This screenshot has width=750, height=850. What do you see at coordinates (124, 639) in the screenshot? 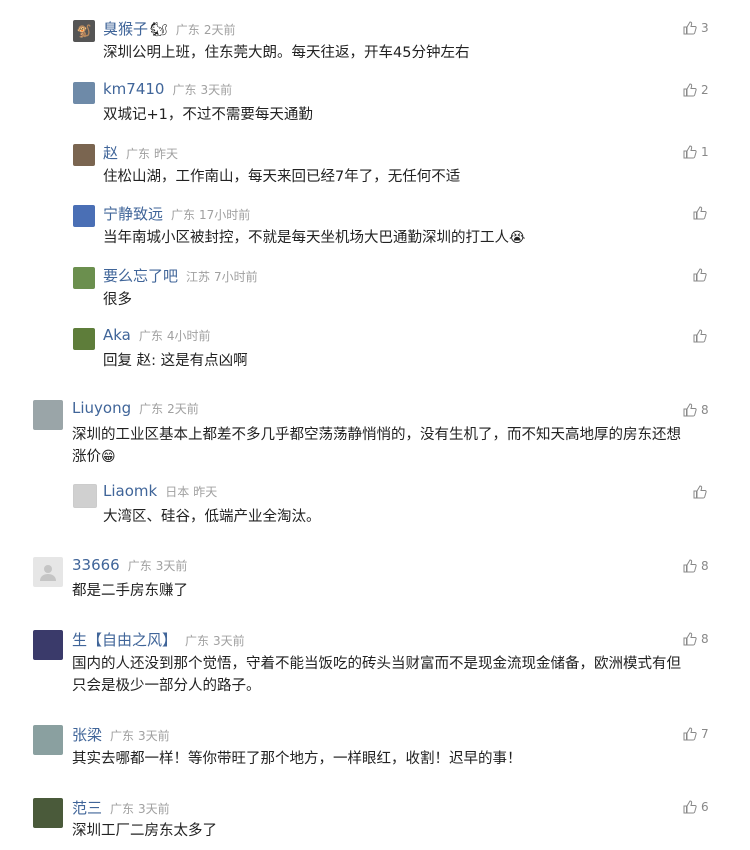
I see `username: 生【自由之风】` at bounding box center [124, 639].